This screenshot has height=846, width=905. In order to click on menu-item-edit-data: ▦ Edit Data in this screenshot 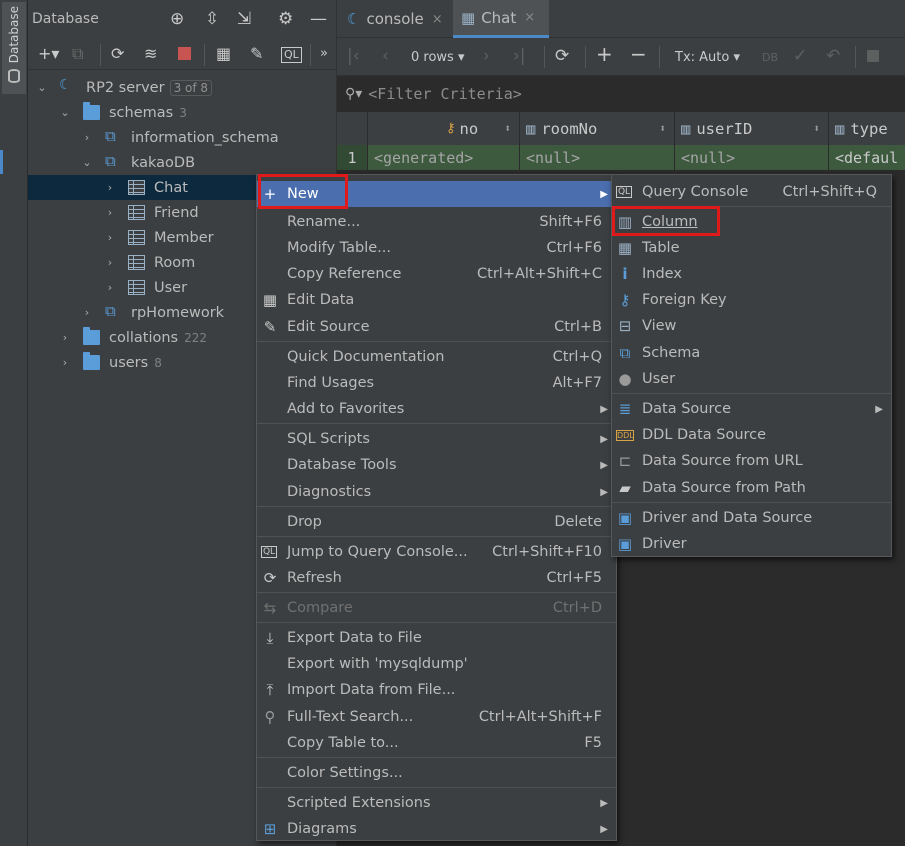, I will do `click(436, 300)`.